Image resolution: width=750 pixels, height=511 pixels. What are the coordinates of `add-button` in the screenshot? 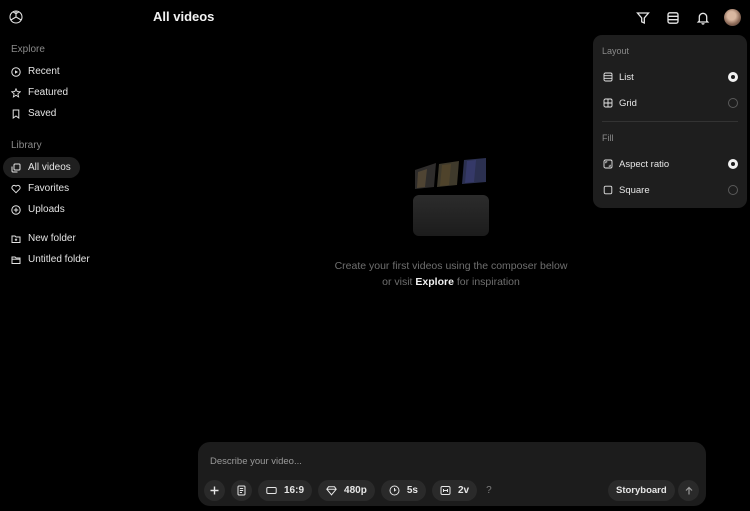 It's located at (214, 490).